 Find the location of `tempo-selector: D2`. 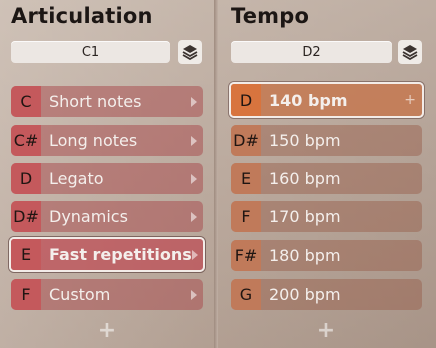

tempo-selector: D2 is located at coordinates (311, 52).